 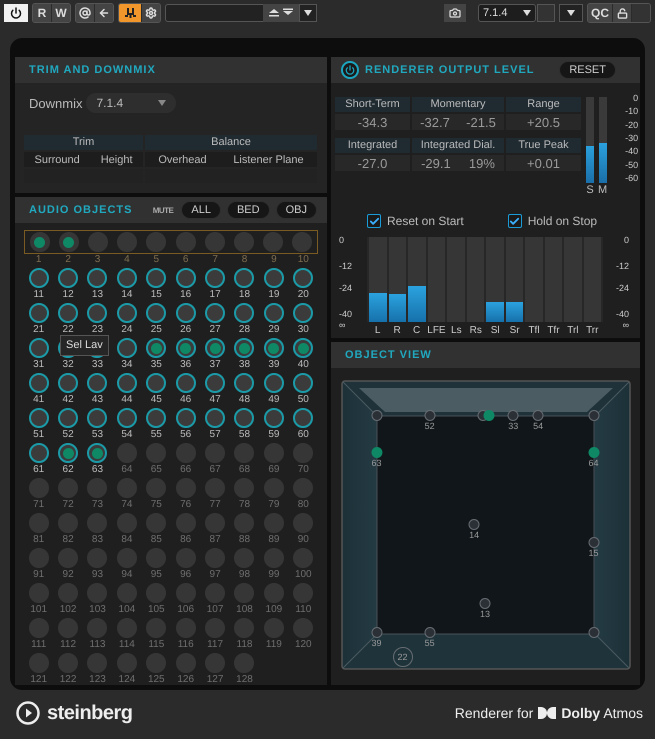 I want to click on tooltip: Sel Lav, so click(x=84, y=345).